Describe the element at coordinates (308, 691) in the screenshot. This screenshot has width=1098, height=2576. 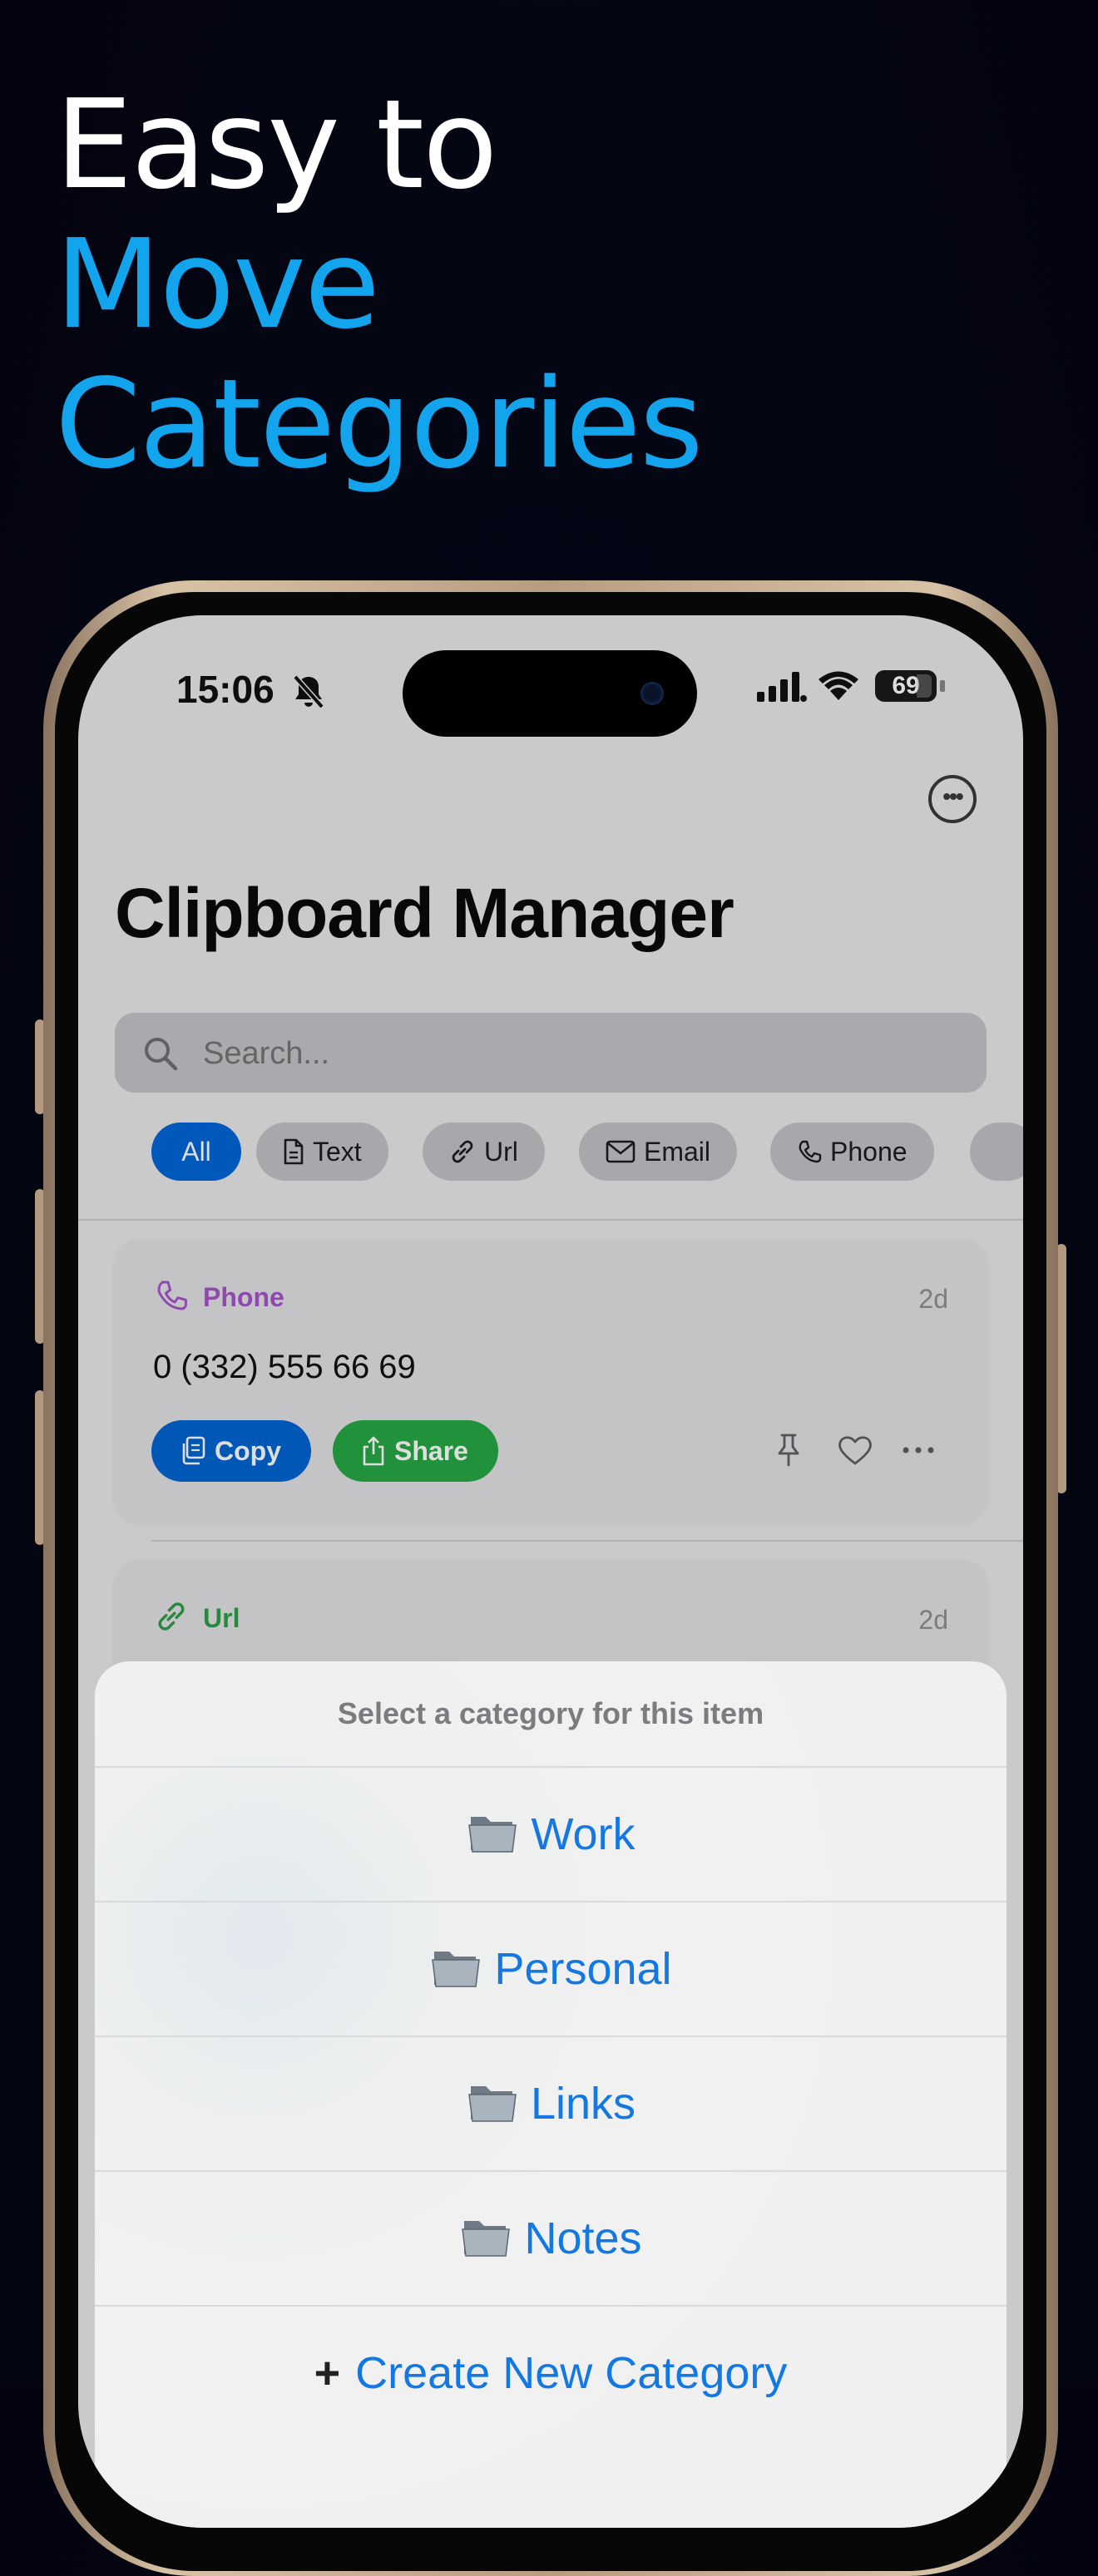
I see `bell-slash-icon` at that location.